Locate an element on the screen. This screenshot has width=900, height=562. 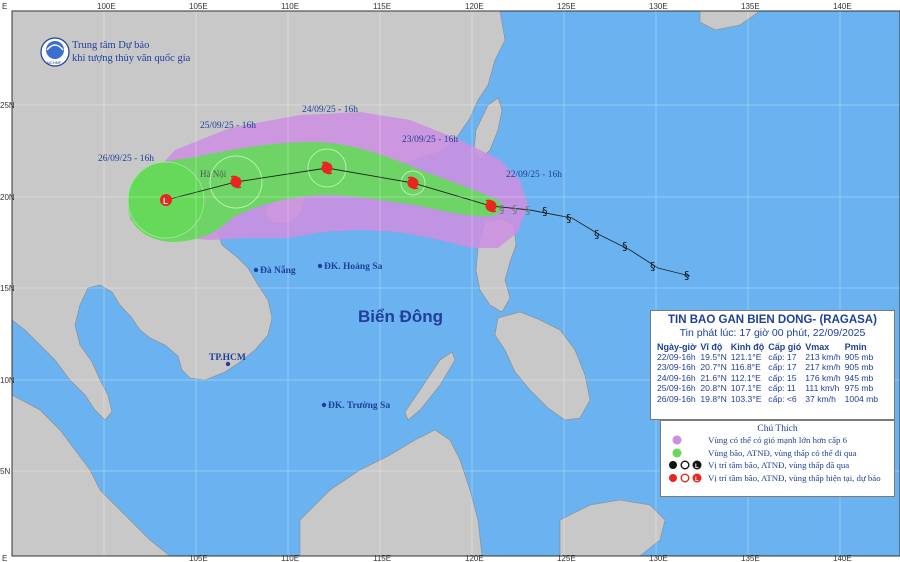
table-cell: cấp: 15 is located at coordinates (782, 377).